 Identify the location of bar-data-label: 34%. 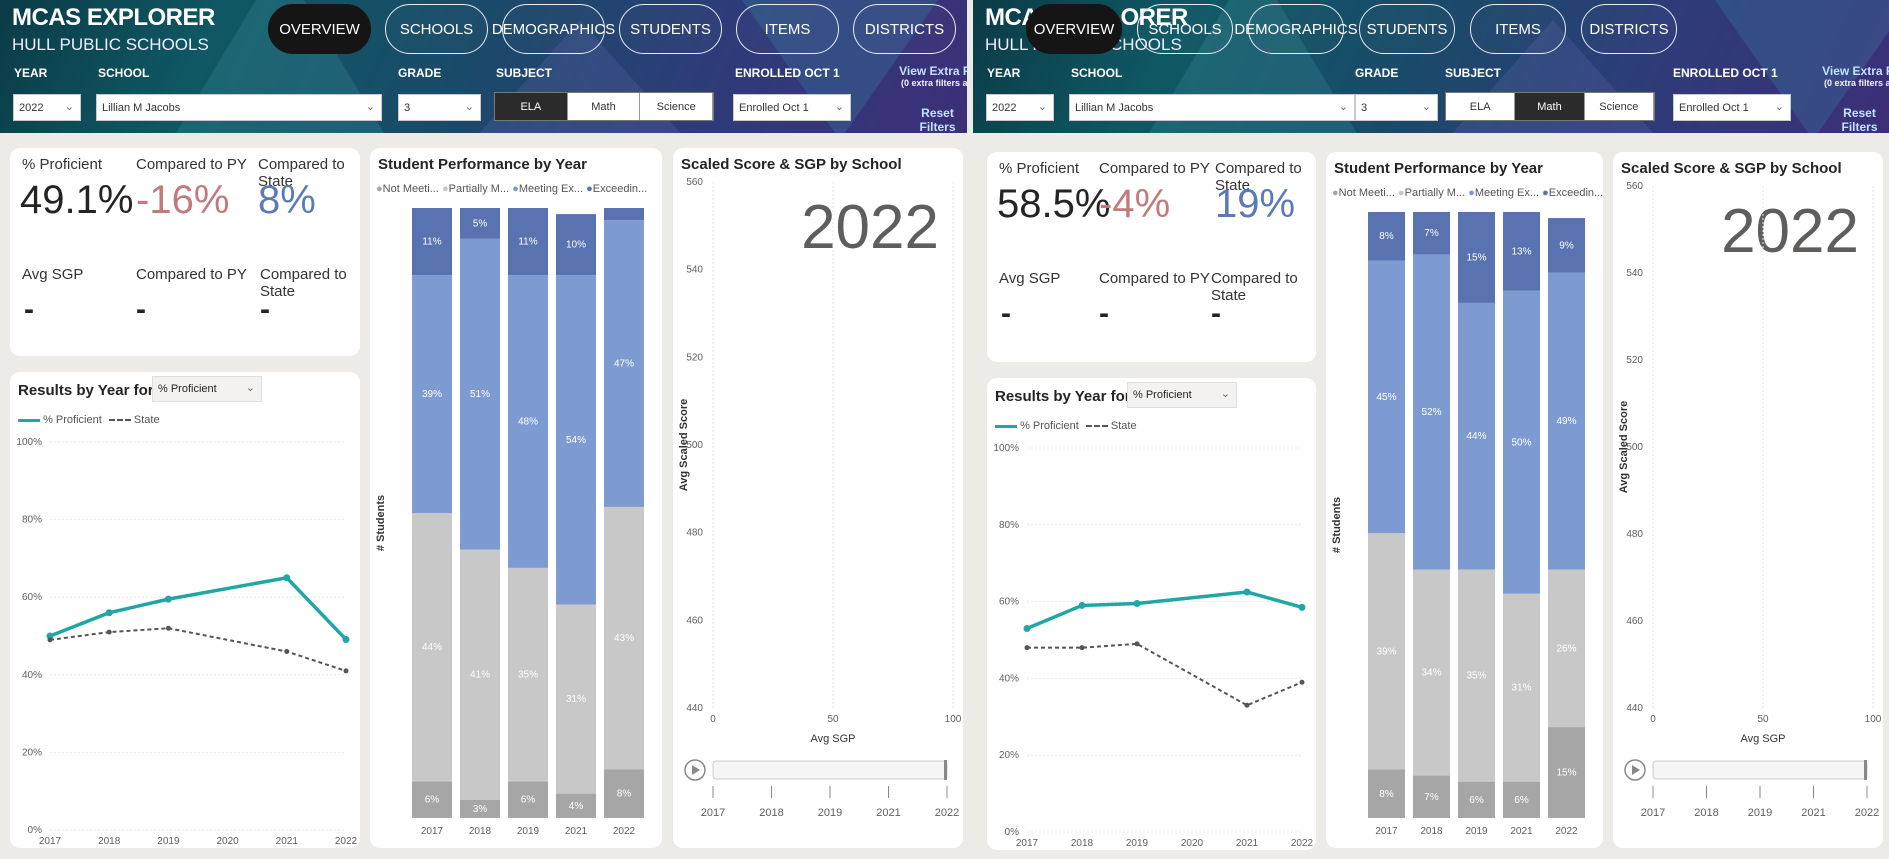
(1431, 673).